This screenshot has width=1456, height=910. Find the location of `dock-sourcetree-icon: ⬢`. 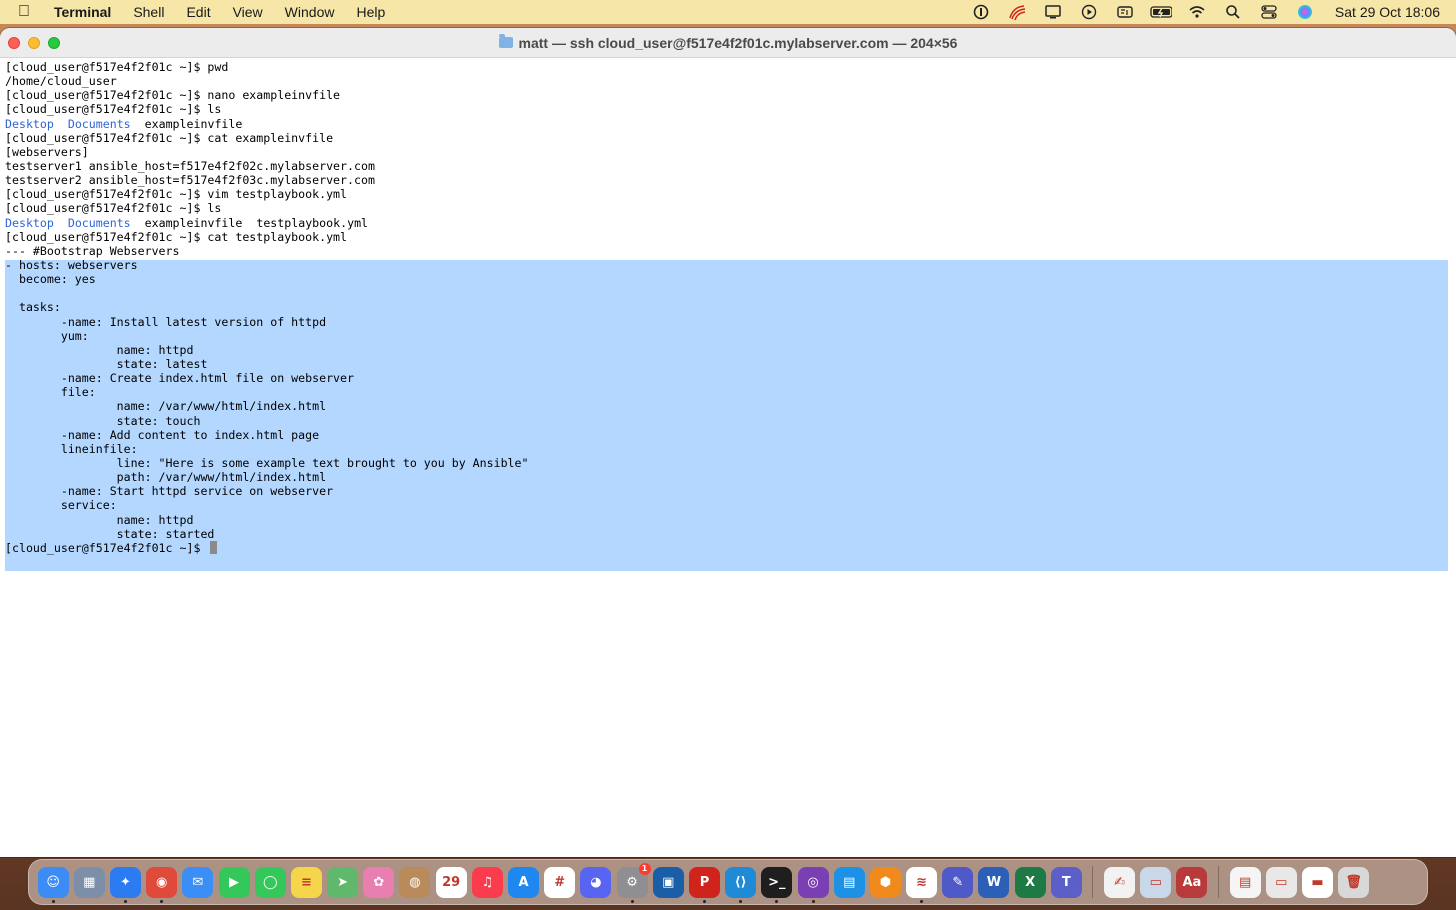

dock-sourcetree-icon: ⬢ is located at coordinates (885, 882).